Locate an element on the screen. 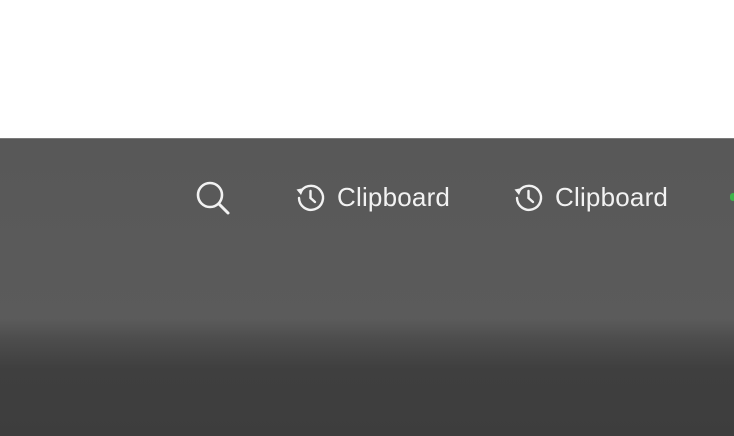 The image size is (734, 436). status-indicator is located at coordinates (732, 197).